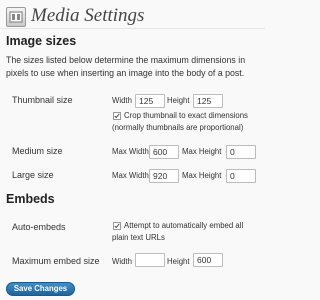 The image size is (320, 300). Describe the element at coordinates (130, 175) in the screenshot. I see `large-width-label: Max Width` at that location.